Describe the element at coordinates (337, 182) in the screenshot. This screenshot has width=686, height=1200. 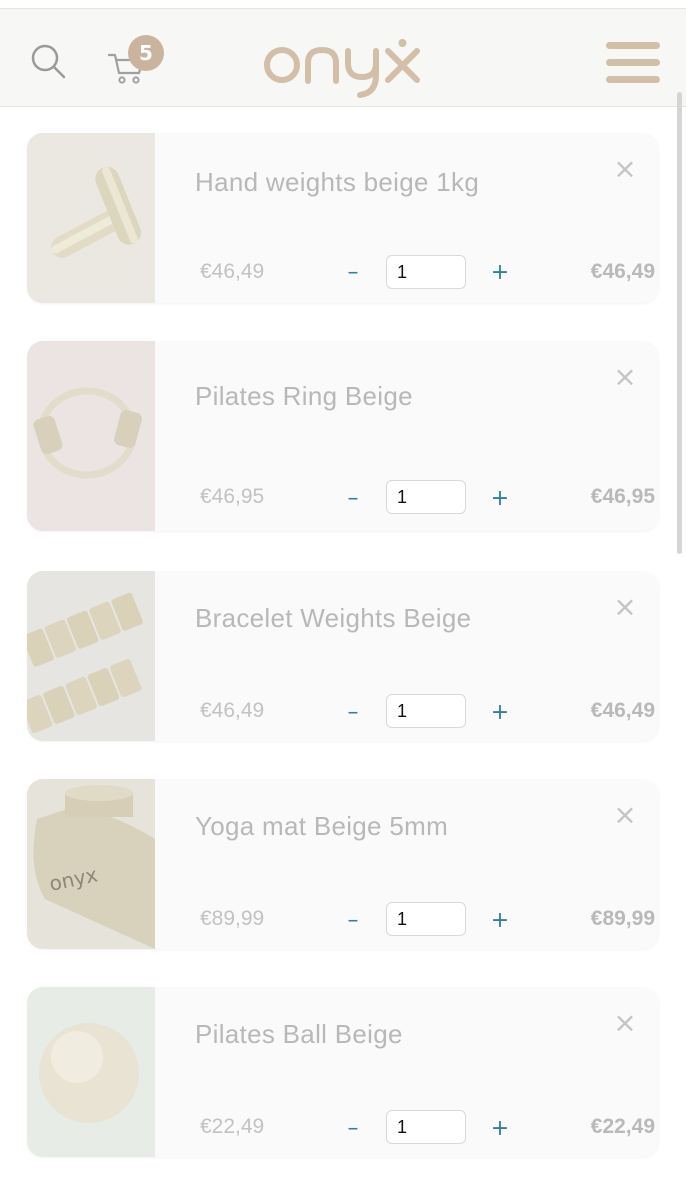
I see `product-title: Hand weights beige 1kg` at that location.